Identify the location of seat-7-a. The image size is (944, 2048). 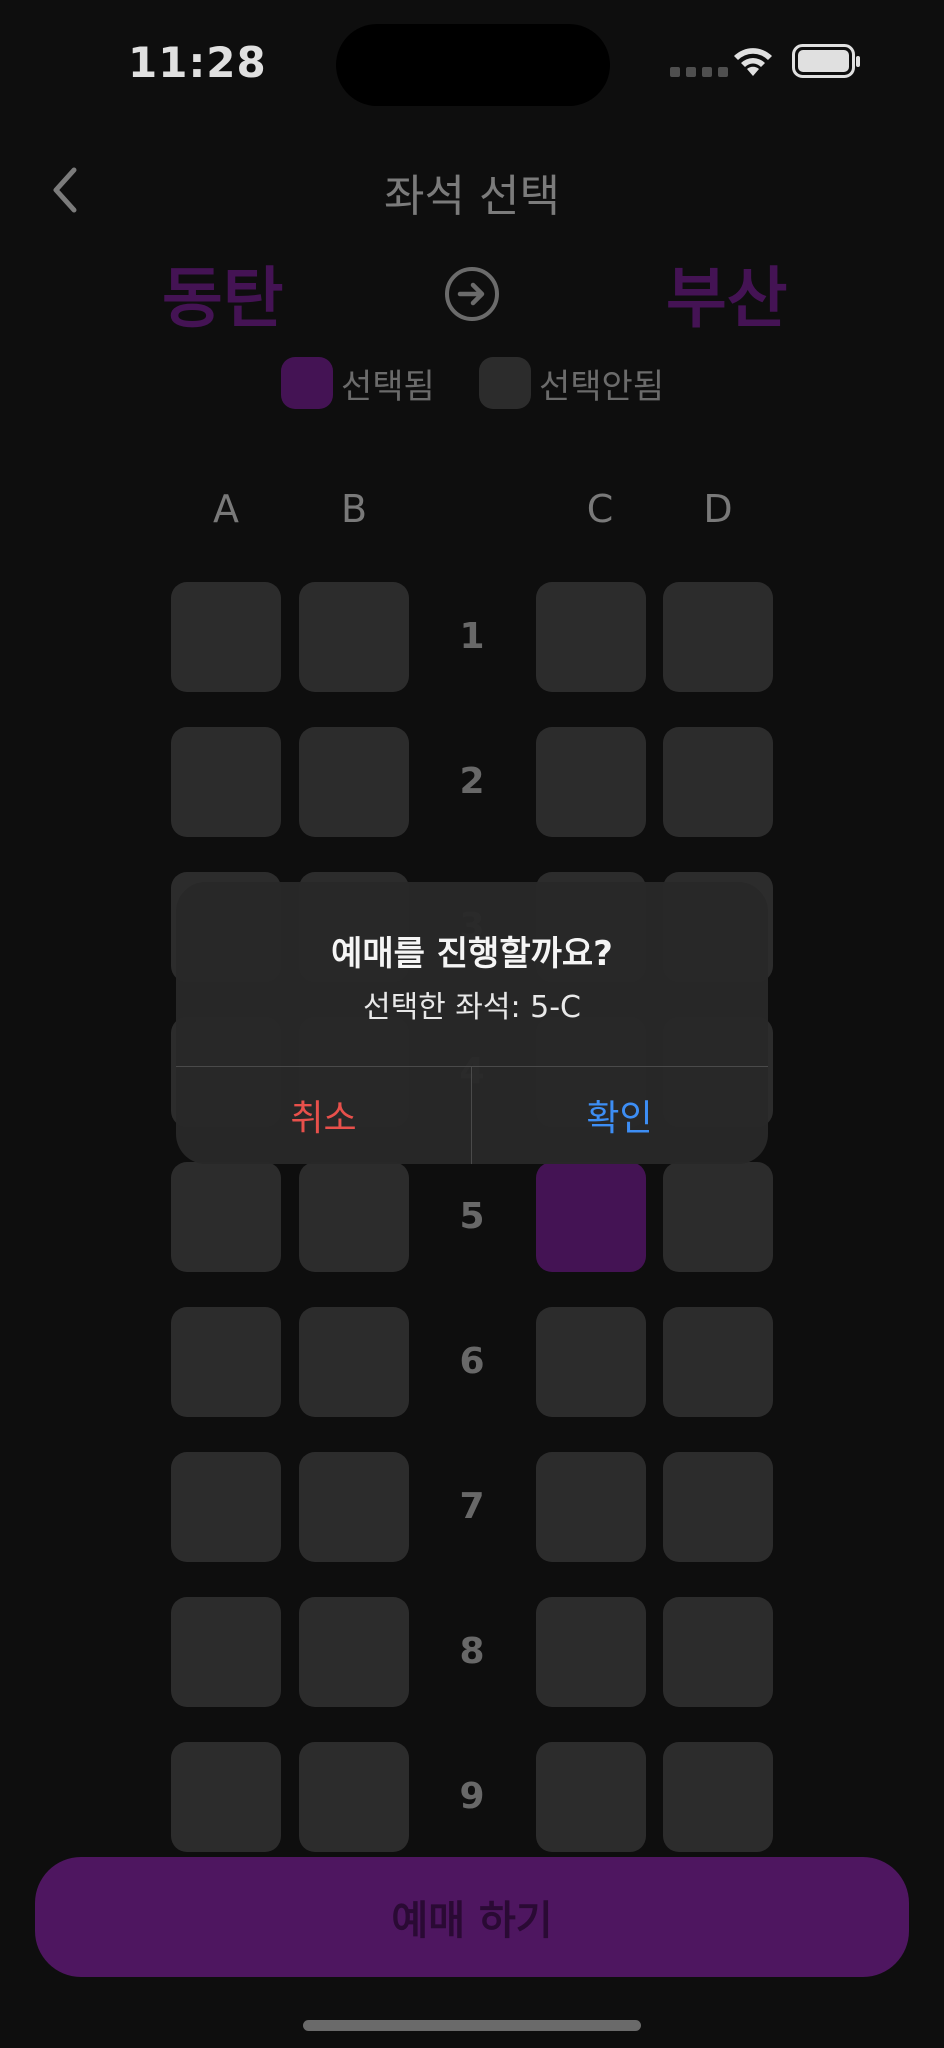
(226, 1507).